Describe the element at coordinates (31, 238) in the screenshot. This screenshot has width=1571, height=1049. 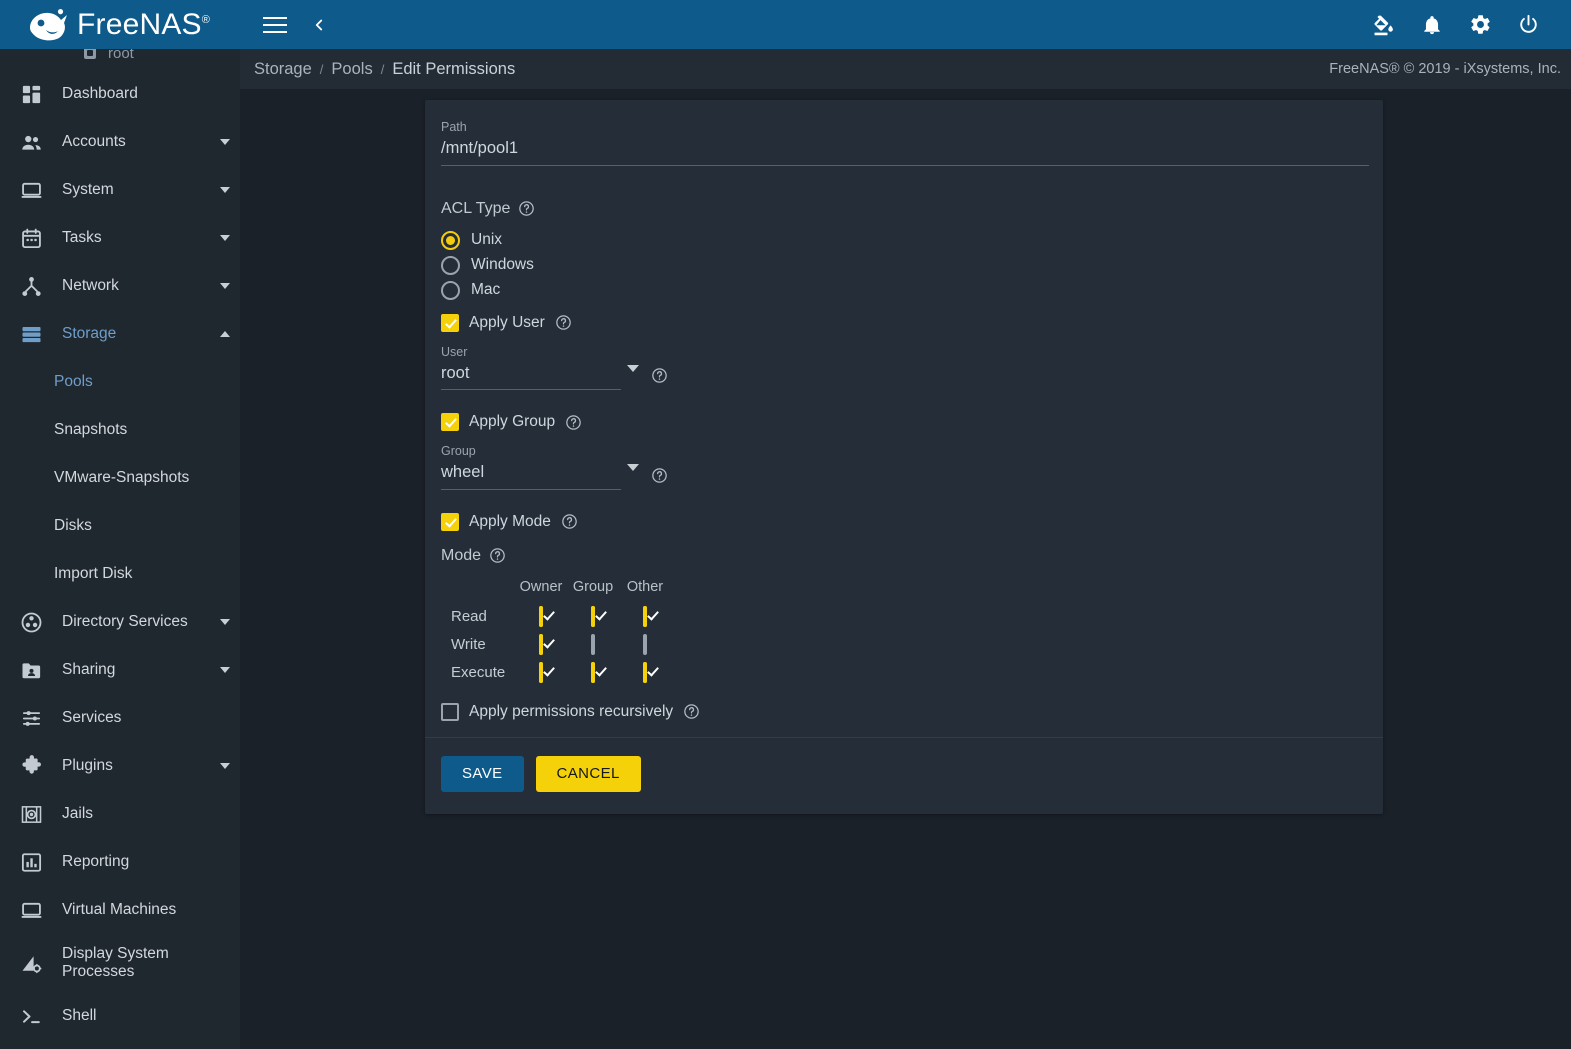
I see `tasks-icon` at that location.